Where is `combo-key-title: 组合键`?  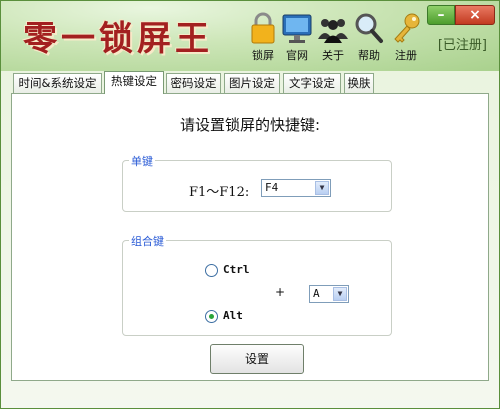
combo-key-title: 组合键 is located at coordinates (147, 241).